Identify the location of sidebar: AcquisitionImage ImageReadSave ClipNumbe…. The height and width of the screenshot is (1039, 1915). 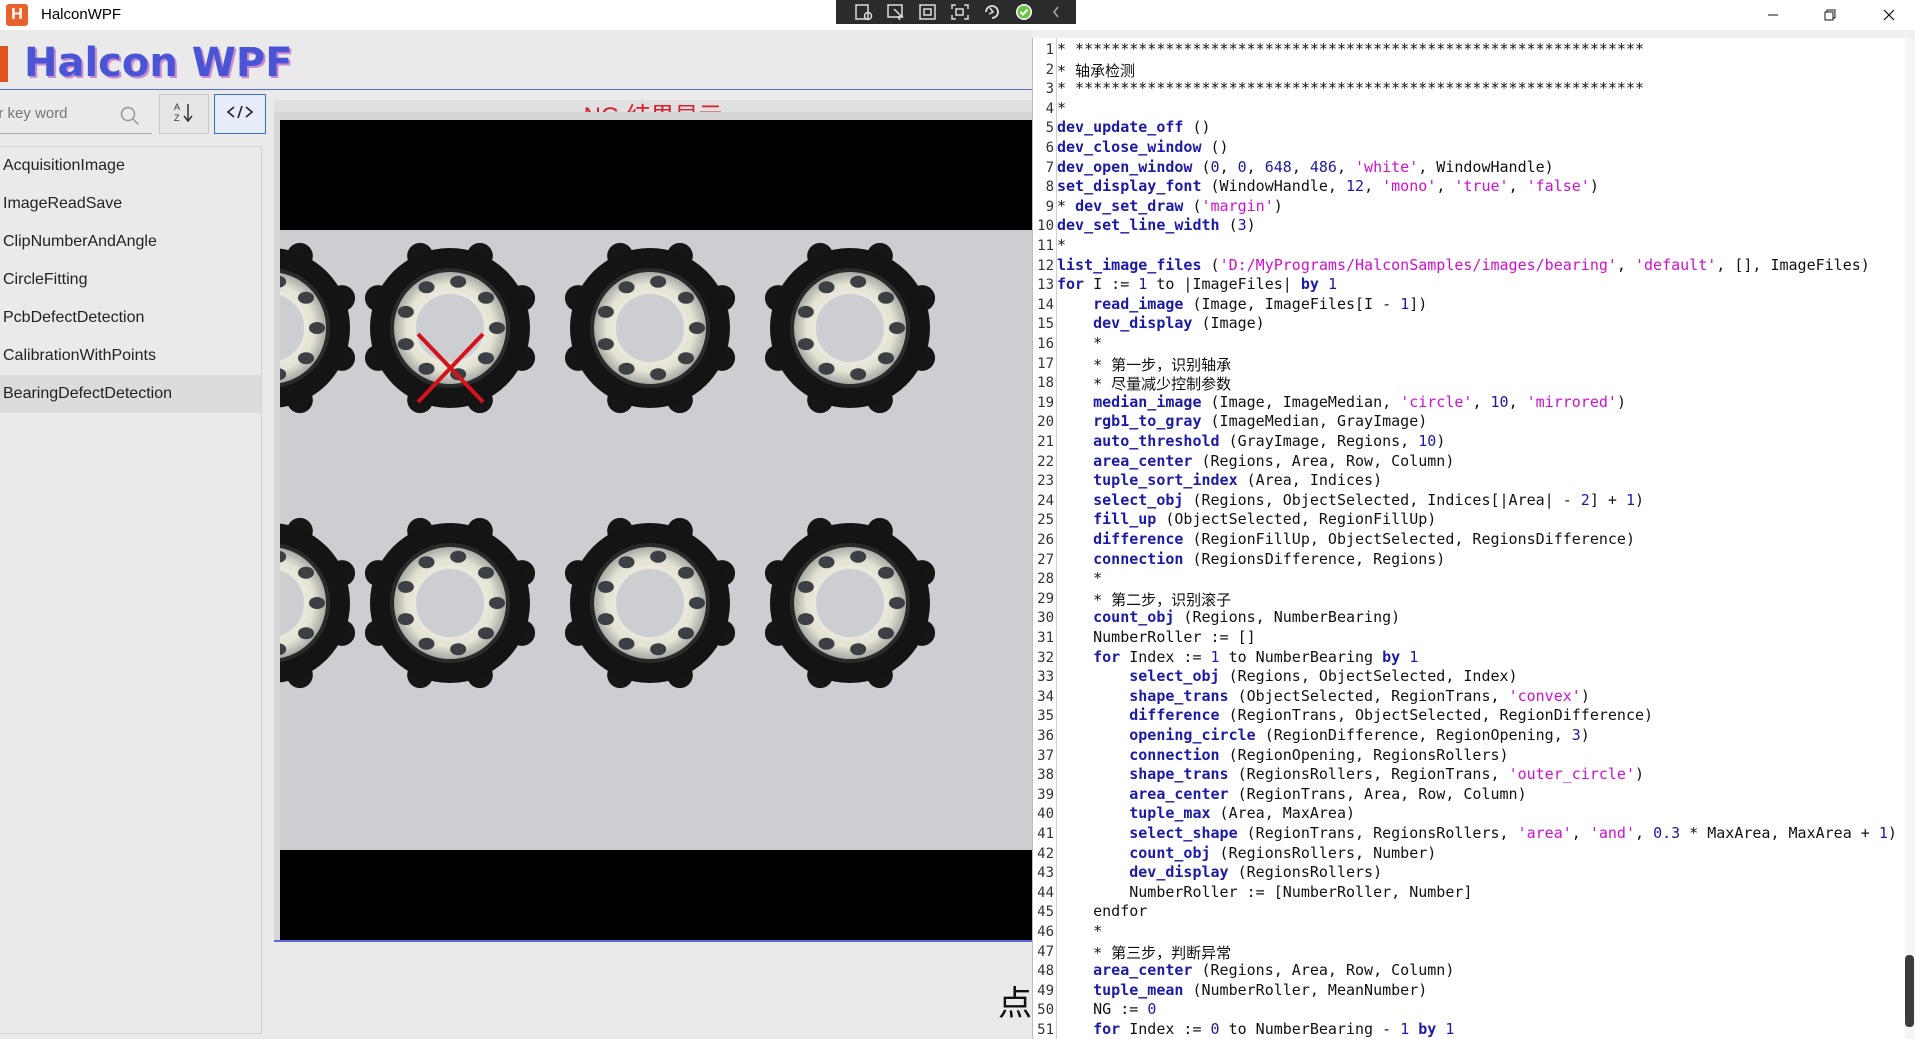
(131, 590).